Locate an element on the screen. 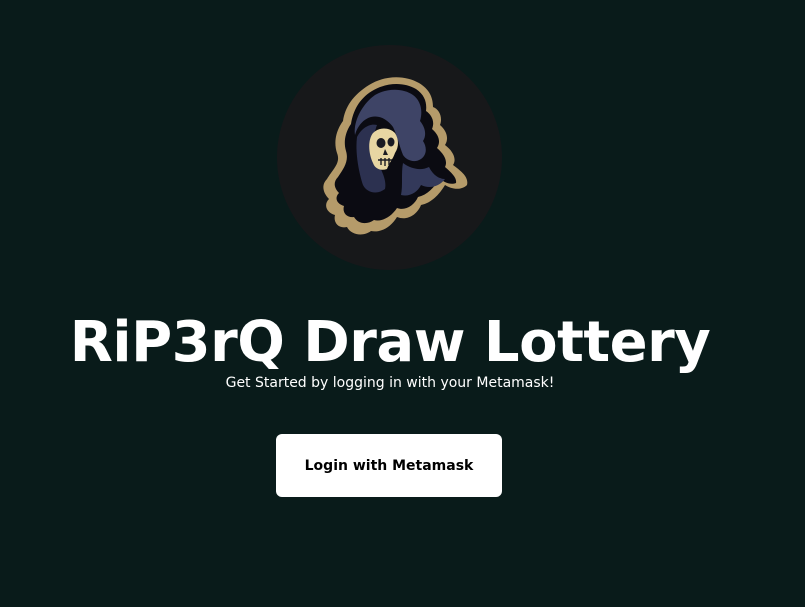 Image resolution: width=805 pixels, height=607 pixels. login-with-metamask-button: Login with Metamask is located at coordinates (389, 465).